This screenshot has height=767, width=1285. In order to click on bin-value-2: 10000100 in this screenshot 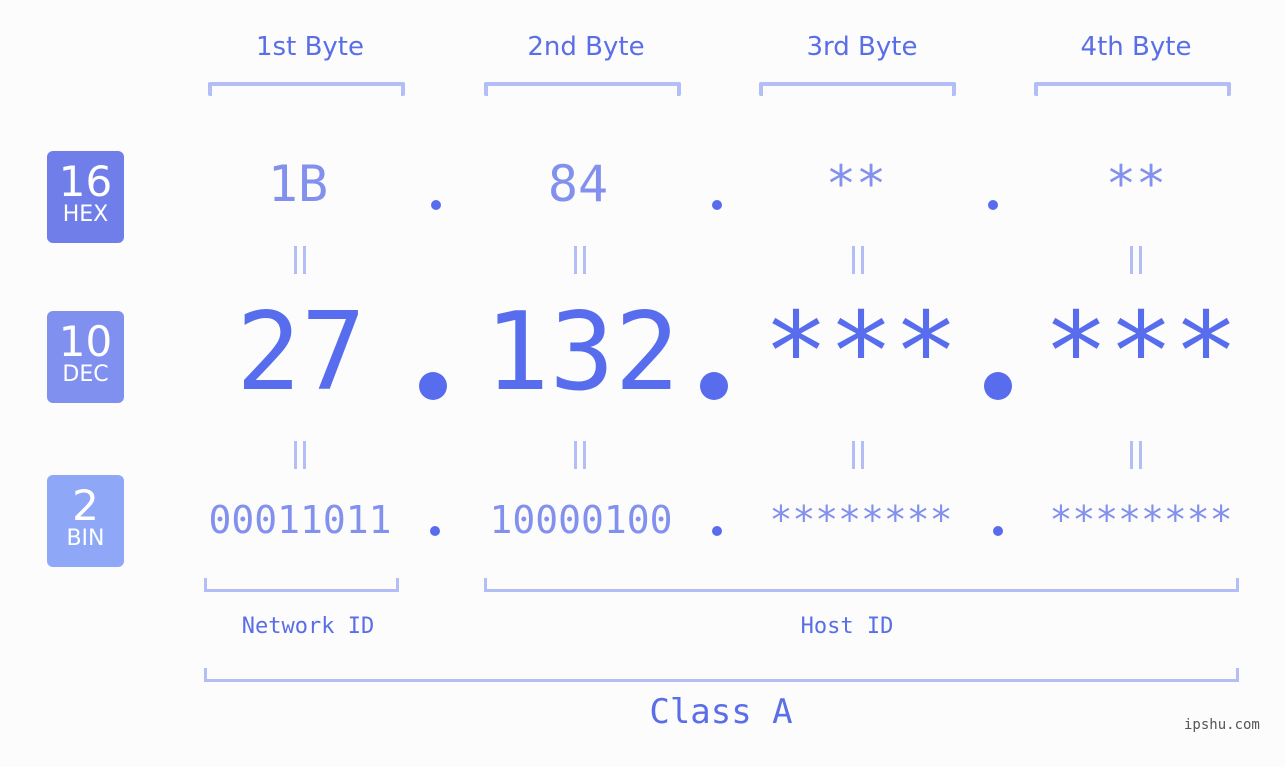, I will do `click(581, 520)`.